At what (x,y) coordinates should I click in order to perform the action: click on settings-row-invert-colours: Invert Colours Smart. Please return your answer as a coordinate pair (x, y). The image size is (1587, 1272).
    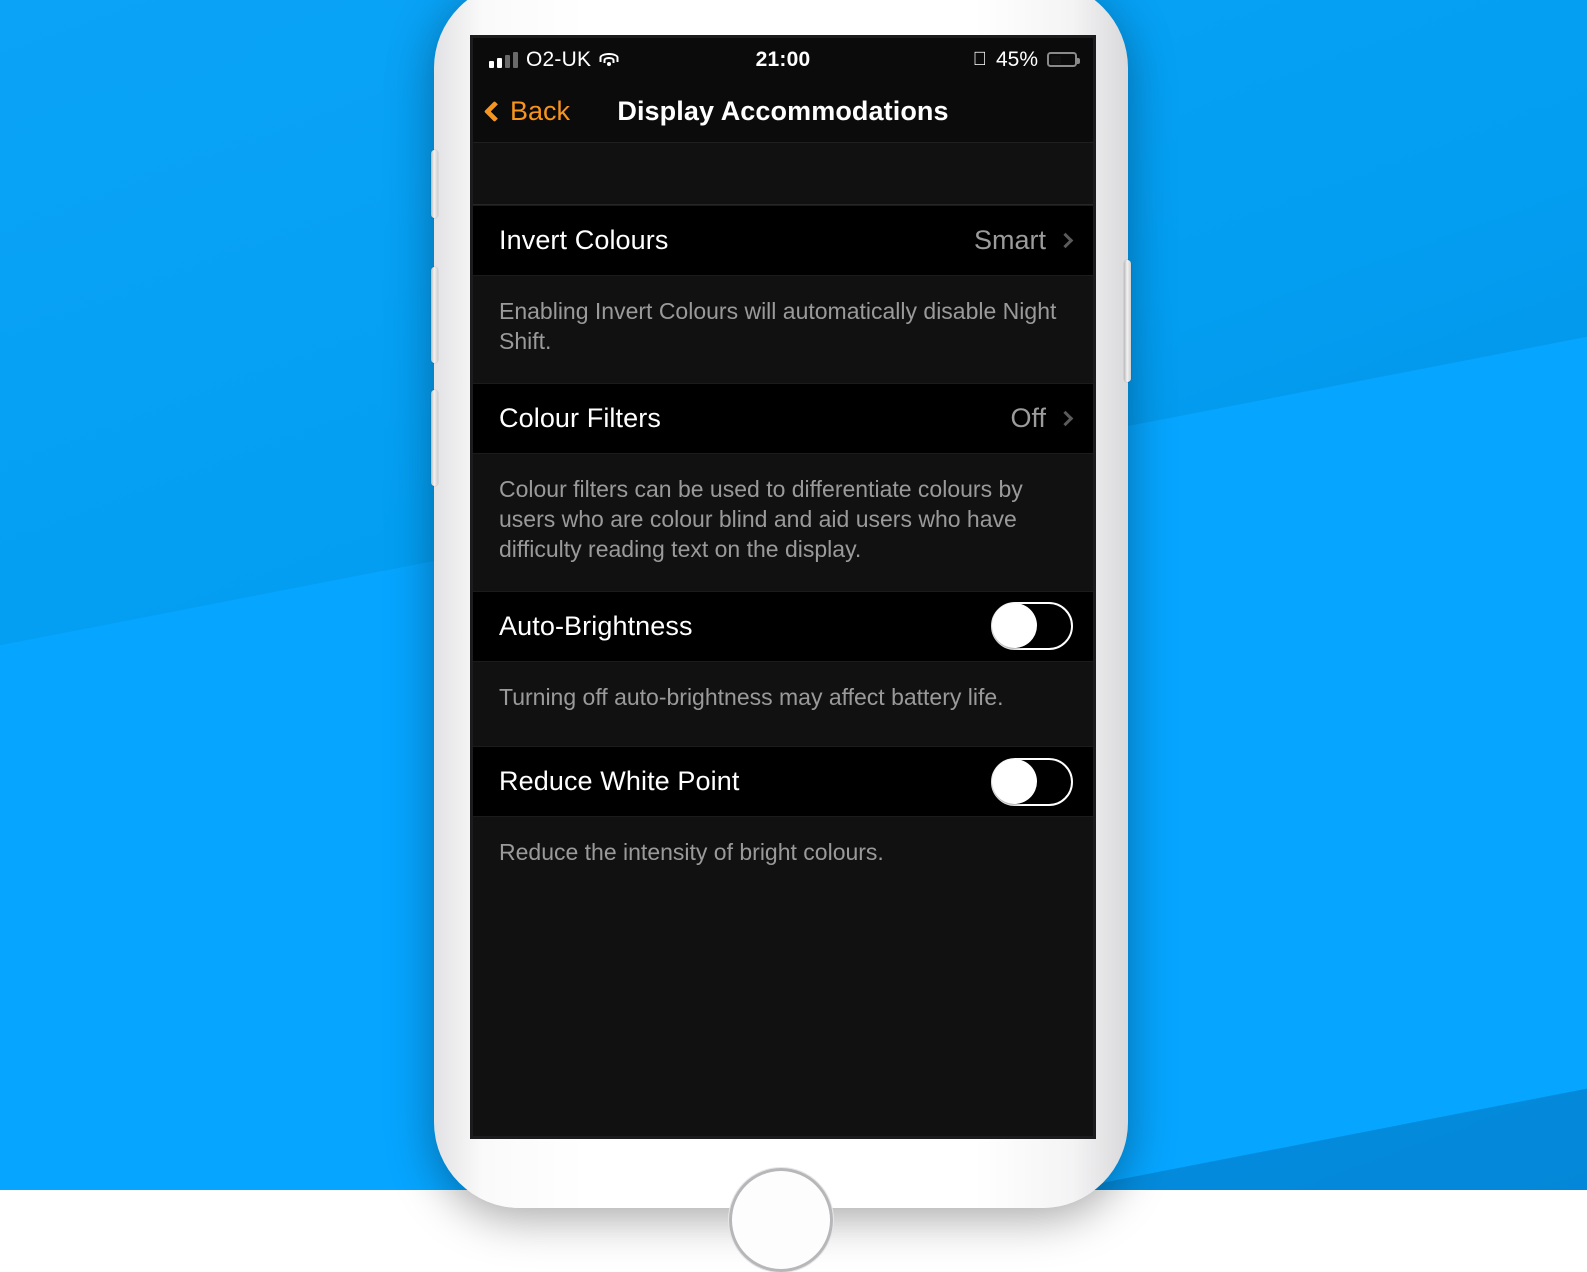
    Looking at the image, I should click on (783, 240).